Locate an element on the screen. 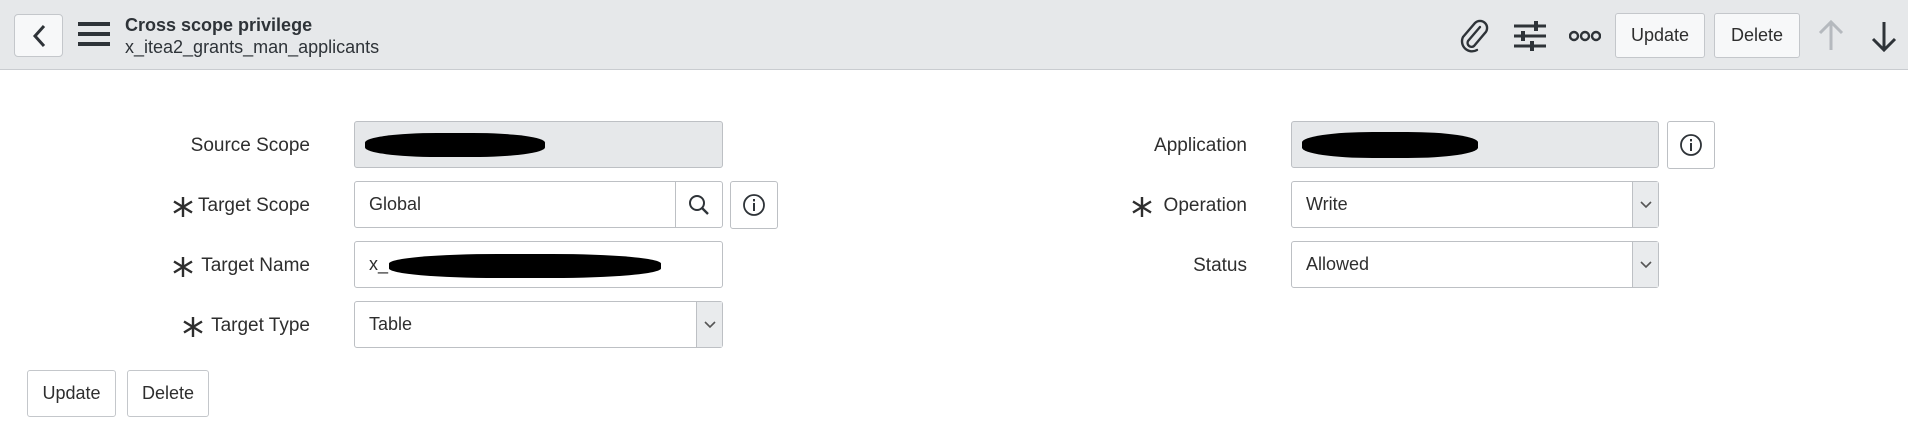 This screenshot has height=435, width=1908. target-scope-field: Global is located at coordinates (538, 204).